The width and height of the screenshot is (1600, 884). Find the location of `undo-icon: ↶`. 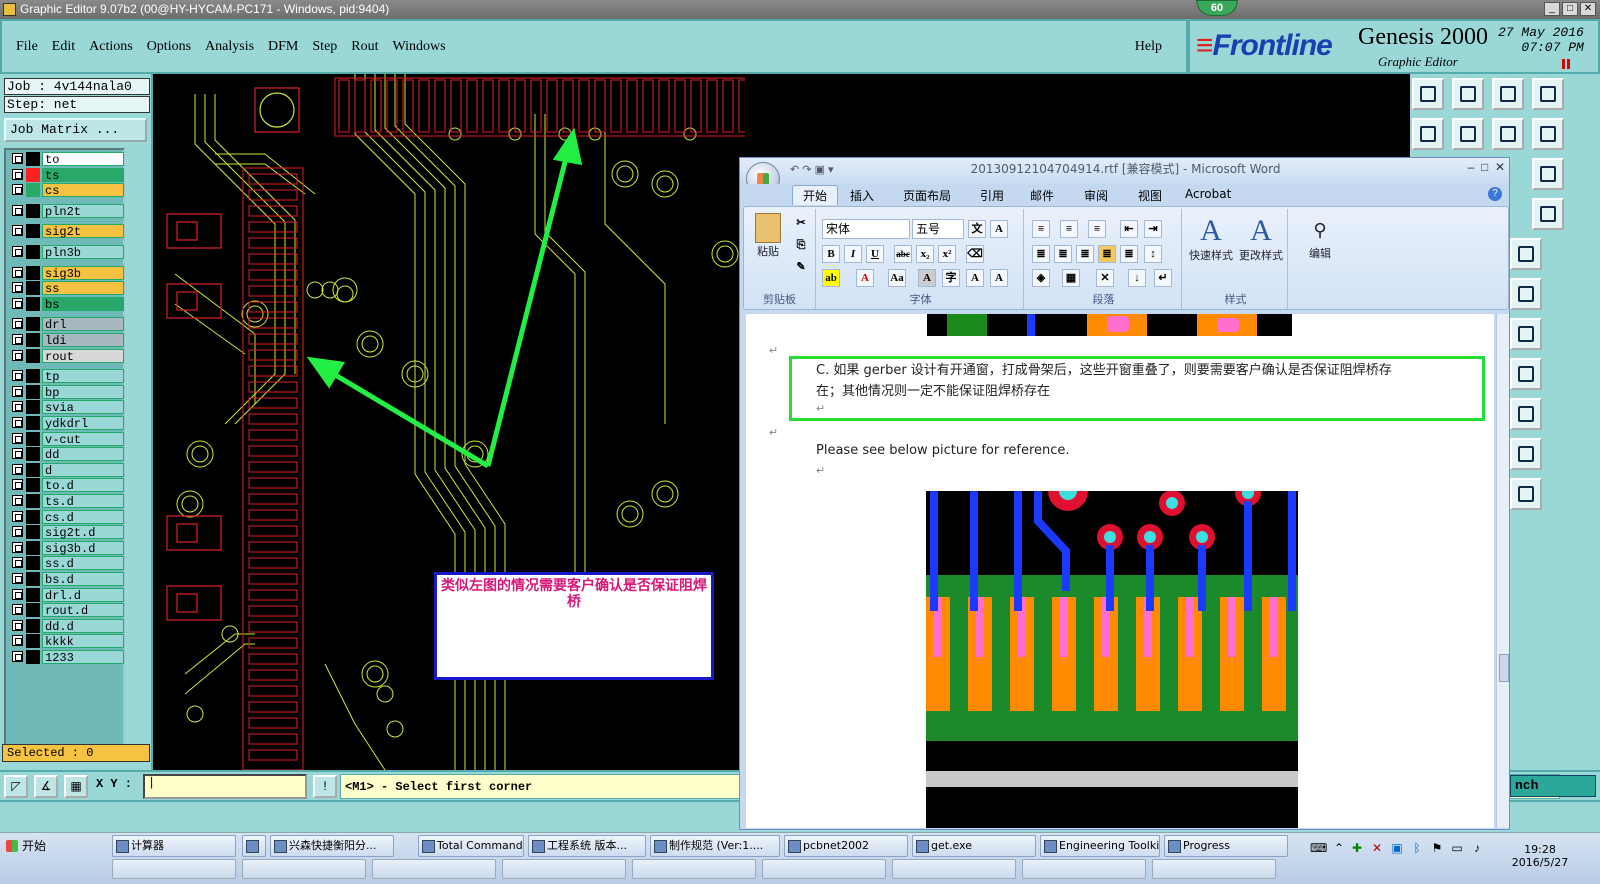

undo-icon: ↶ is located at coordinates (794, 170).